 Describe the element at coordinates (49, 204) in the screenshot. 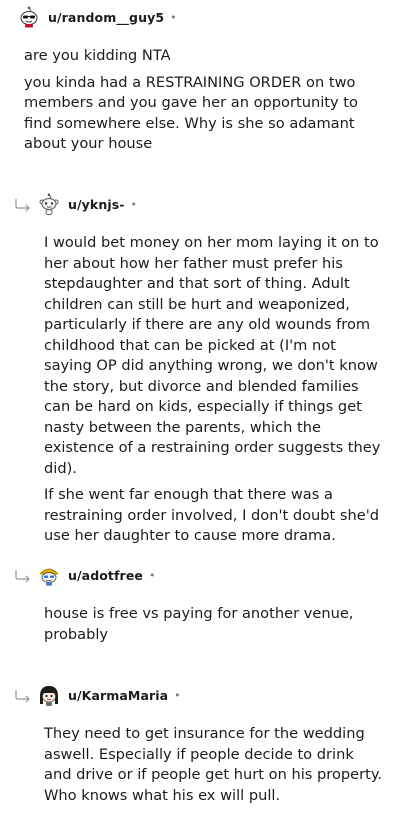

I see `snoo-default-avatar-icon` at that location.